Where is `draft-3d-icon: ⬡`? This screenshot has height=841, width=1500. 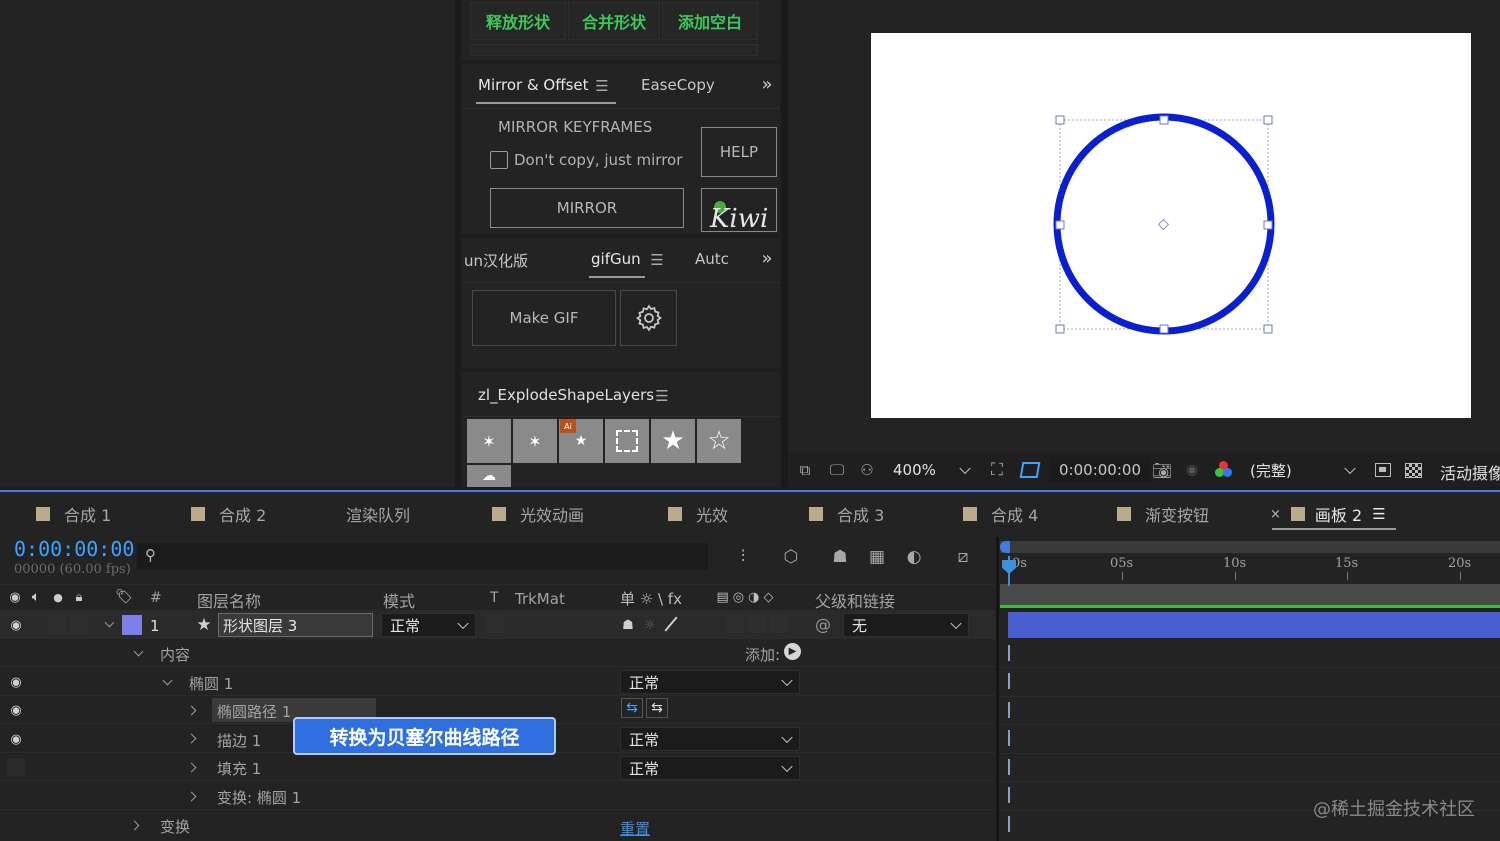 draft-3d-icon: ⬡ is located at coordinates (791, 557).